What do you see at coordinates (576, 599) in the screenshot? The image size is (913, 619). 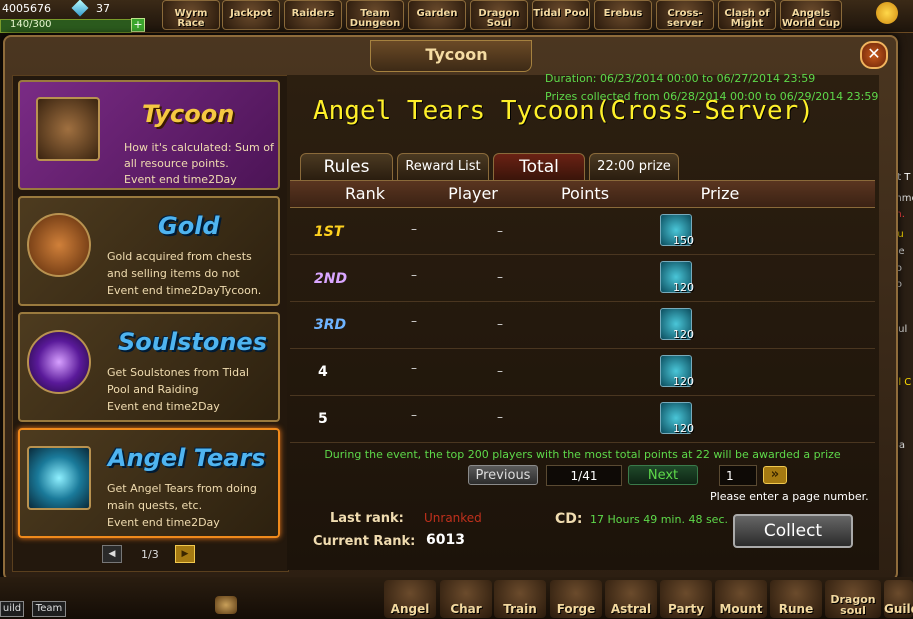 I see `forge-button: Forge` at bounding box center [576, 599].